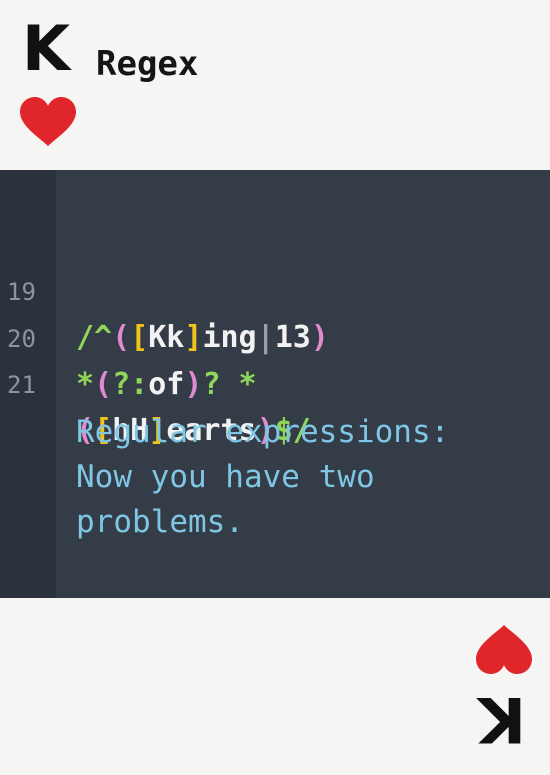  Describe the element at coordinates (225, 477) in the screenshot. I see `comment-line: Now you have two` at that location.